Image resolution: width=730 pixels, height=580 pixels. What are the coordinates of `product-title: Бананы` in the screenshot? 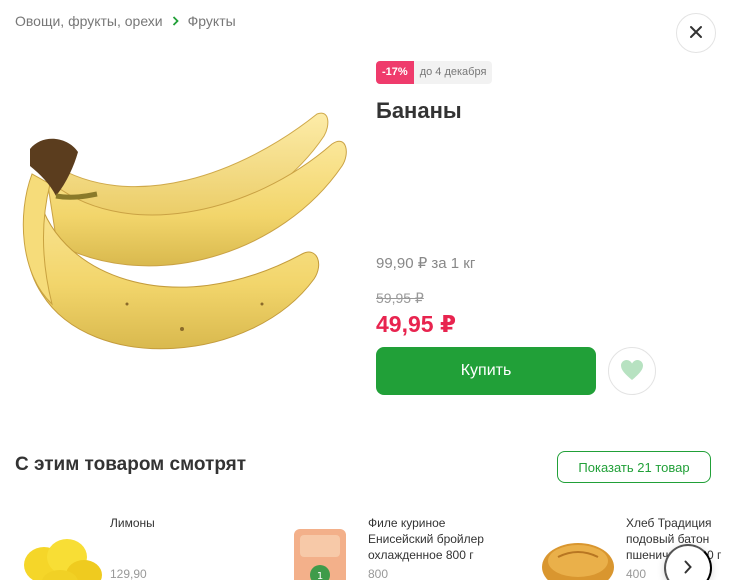 It's located at (419, 110).